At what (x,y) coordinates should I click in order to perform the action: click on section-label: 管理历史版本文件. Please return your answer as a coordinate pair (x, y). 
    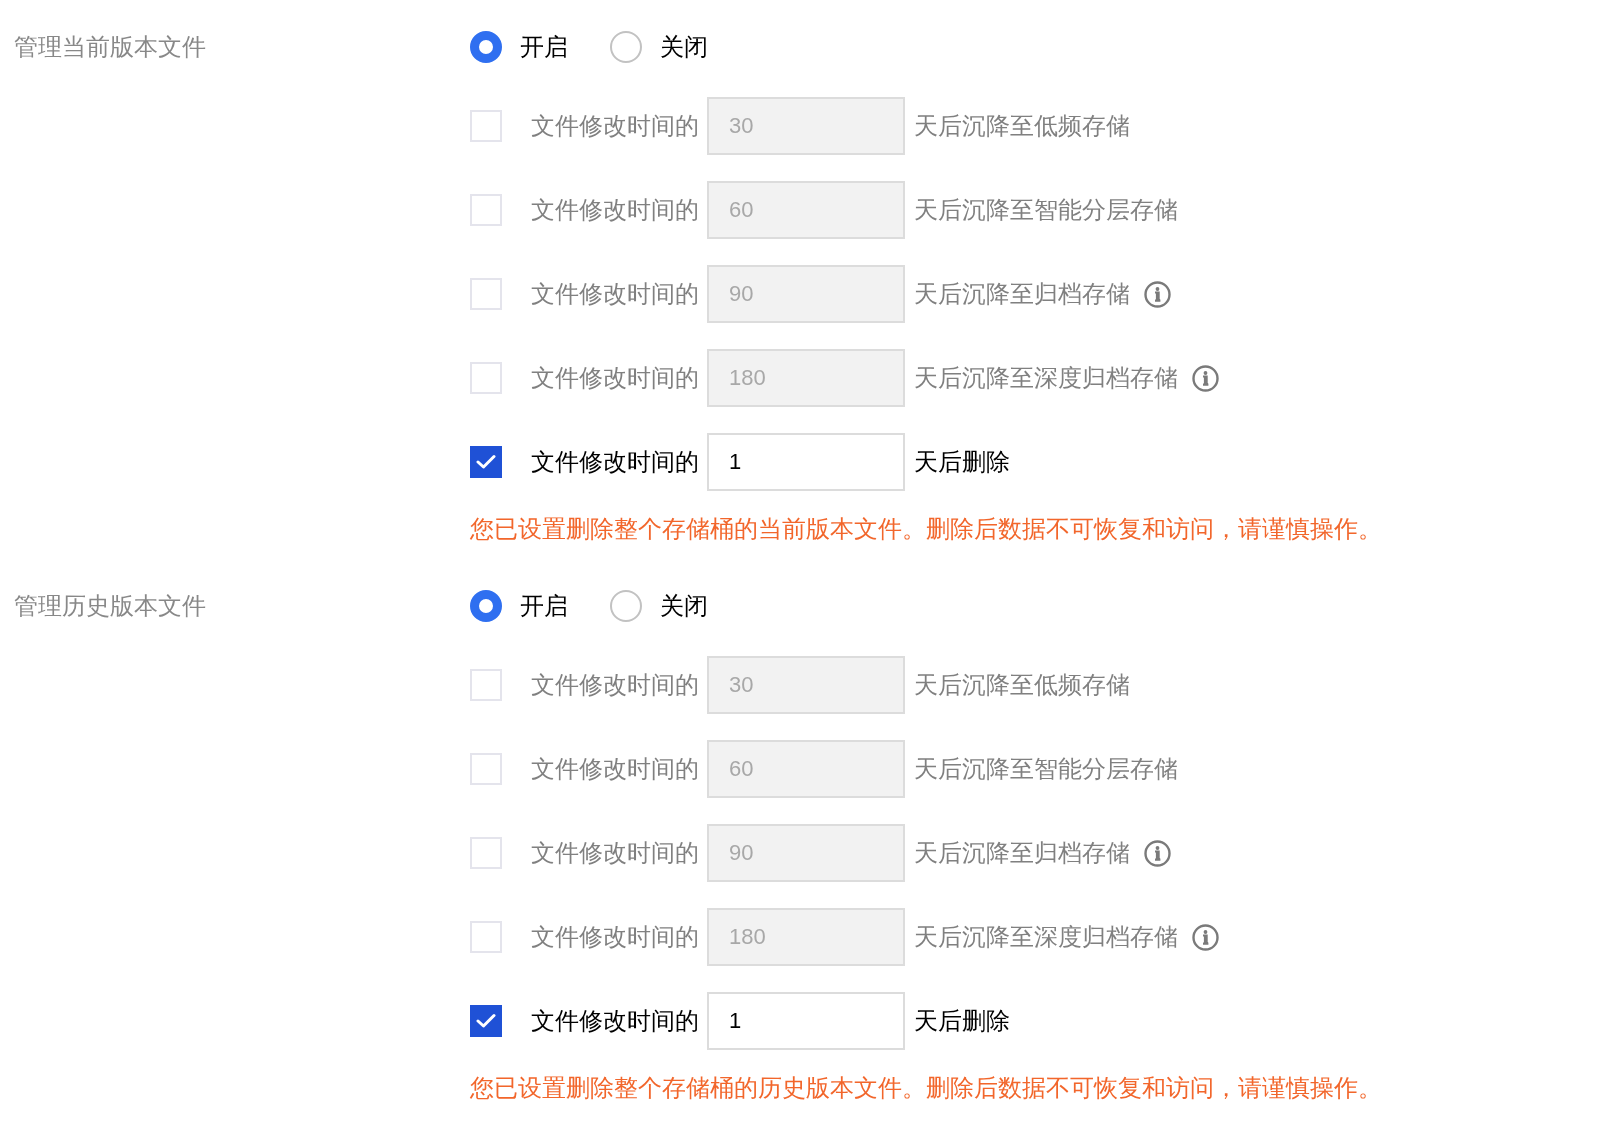
    Looking at the image, I should click on (110, 606).